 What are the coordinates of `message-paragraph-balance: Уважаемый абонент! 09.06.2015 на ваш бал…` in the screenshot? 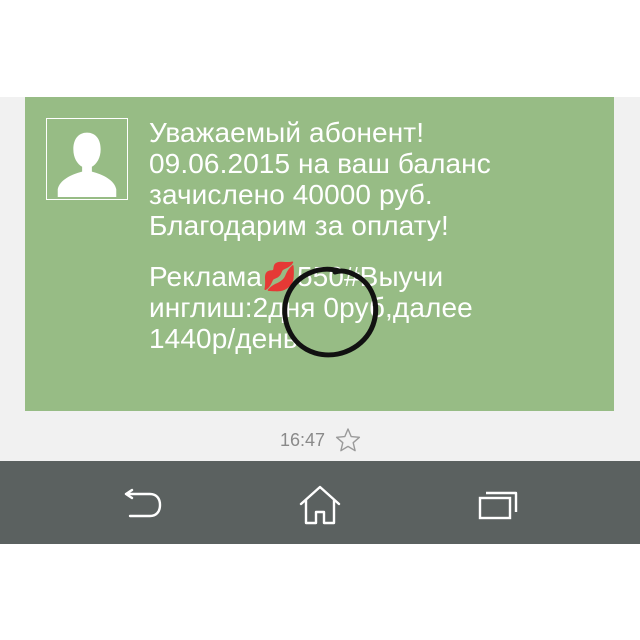 It's located at (320, 179).